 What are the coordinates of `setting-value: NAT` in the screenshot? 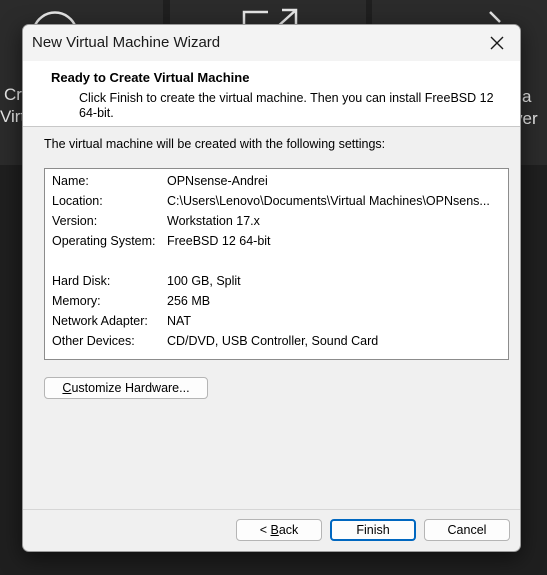 It's located at (179, 321).